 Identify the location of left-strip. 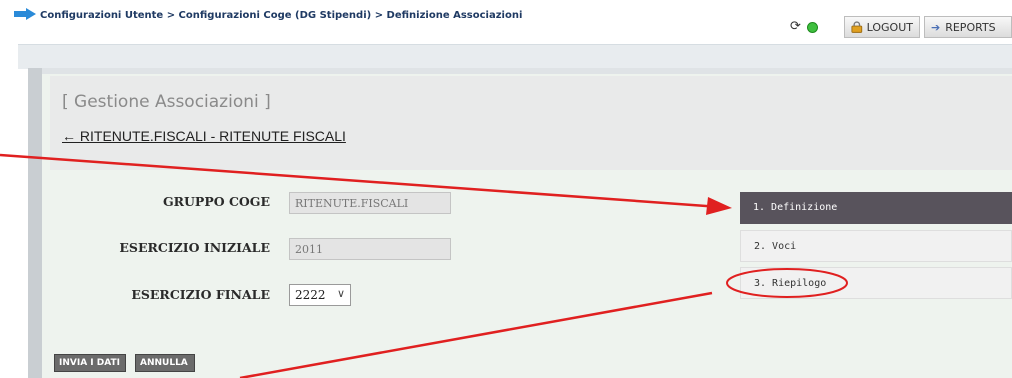
(35, 223).